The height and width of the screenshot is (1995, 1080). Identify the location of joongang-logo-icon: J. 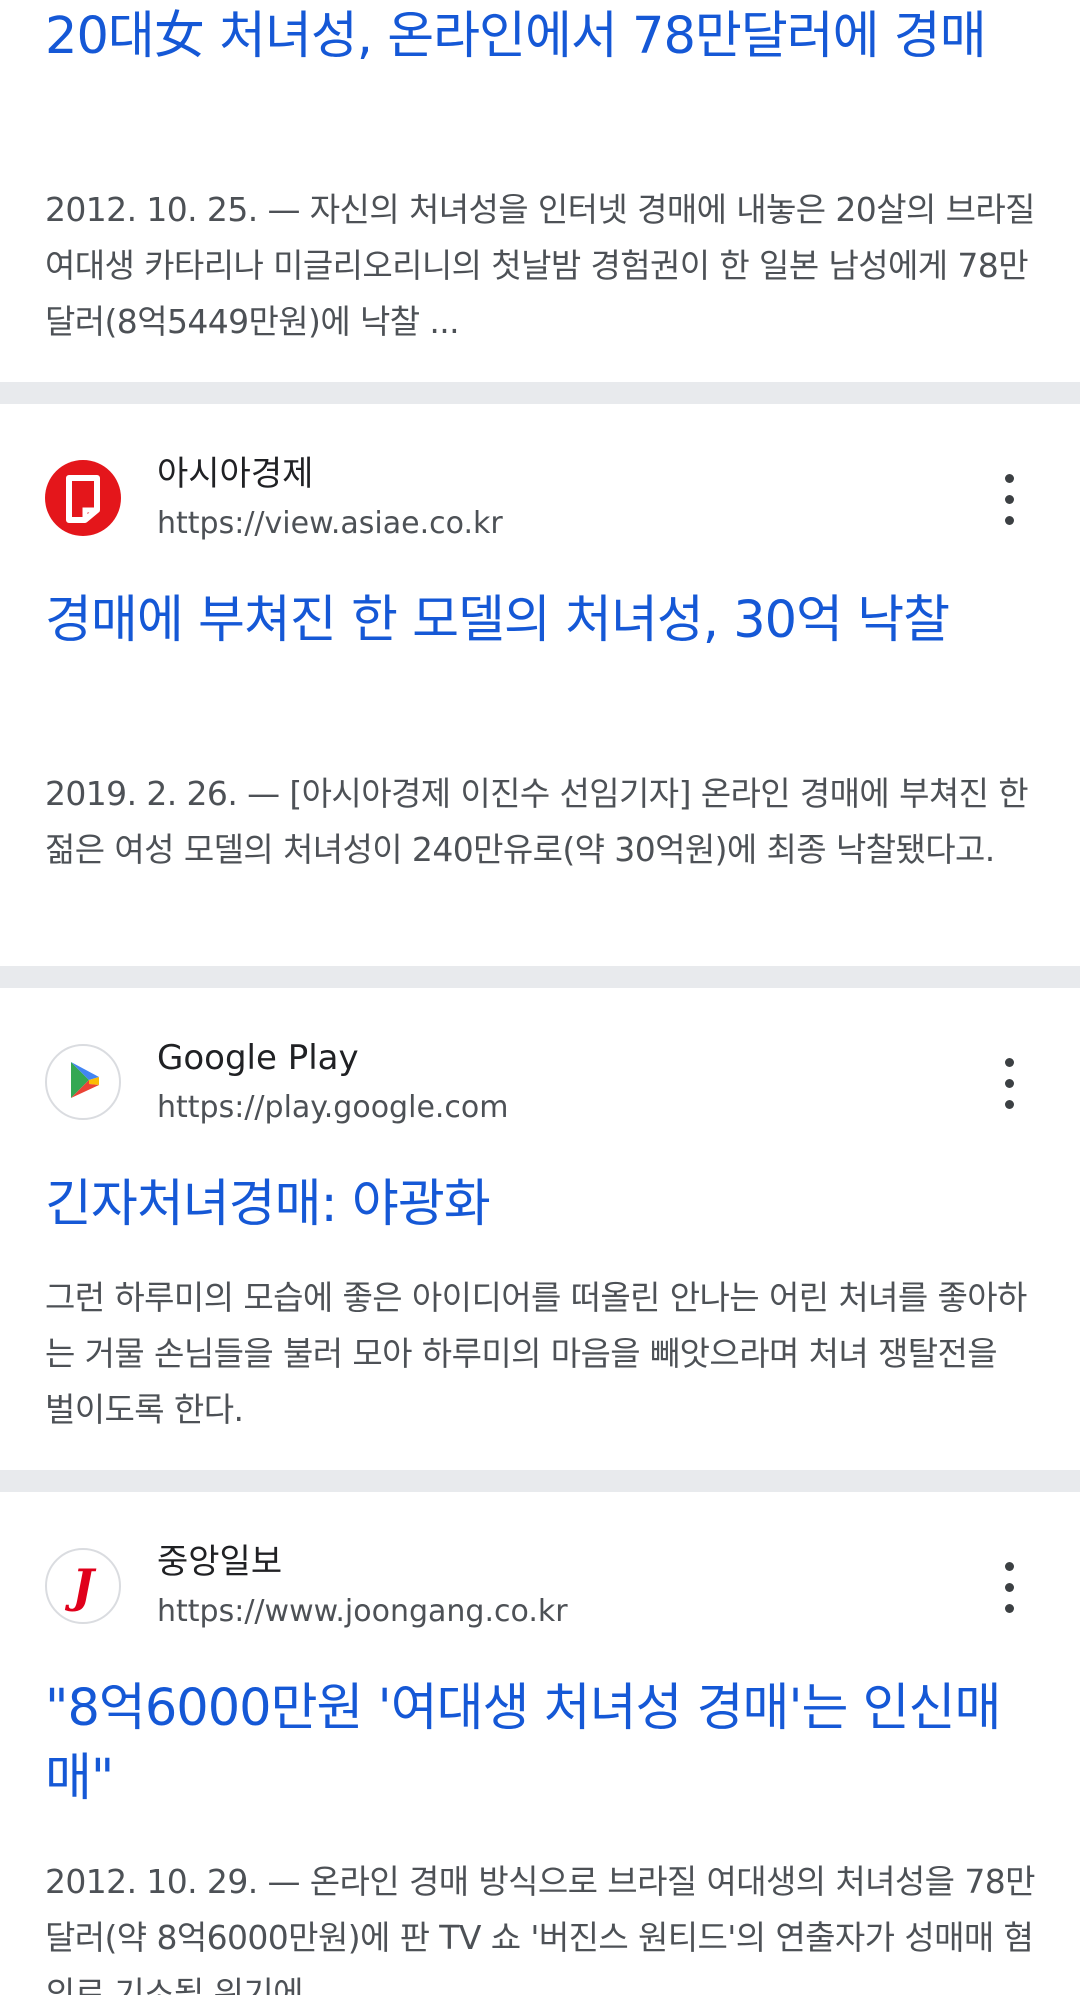
(83, 1586).